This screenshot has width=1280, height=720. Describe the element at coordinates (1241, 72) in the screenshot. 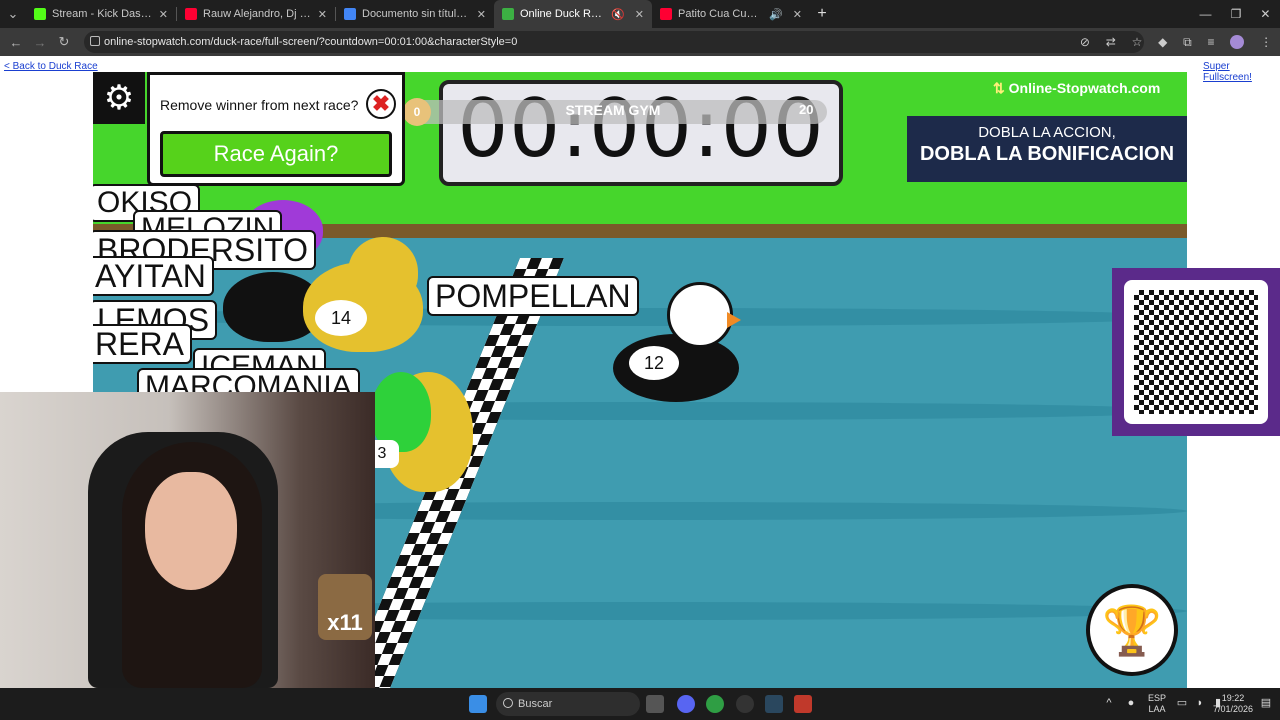

I see `super-fullscreen-link: Super Fullscreen!` at that location.